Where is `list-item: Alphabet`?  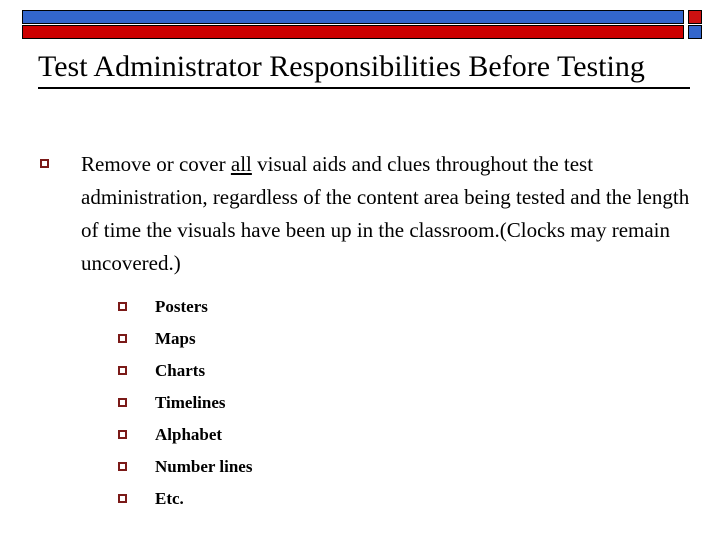 list-item: Alphabet is located at coordinates (360, 436).